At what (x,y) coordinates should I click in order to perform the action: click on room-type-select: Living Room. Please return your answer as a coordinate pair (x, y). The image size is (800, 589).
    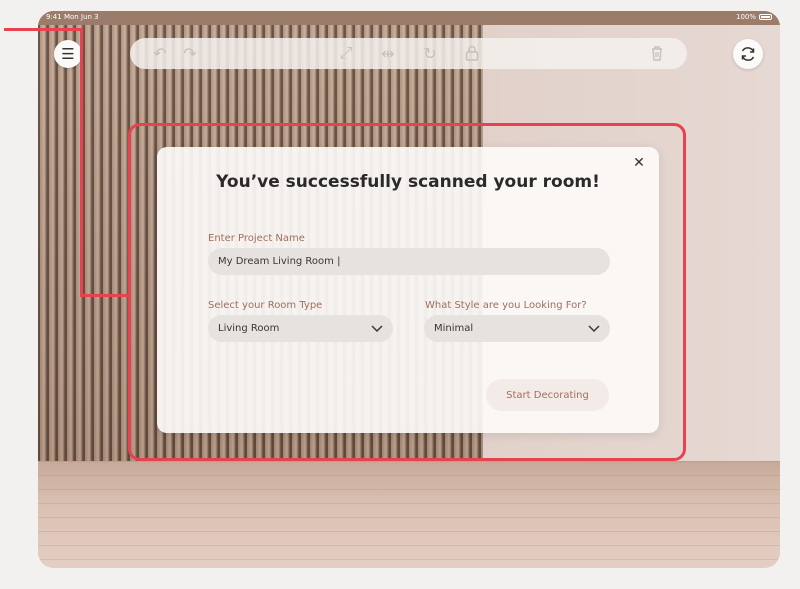
    Looking at the image, I should click on (300, 328).